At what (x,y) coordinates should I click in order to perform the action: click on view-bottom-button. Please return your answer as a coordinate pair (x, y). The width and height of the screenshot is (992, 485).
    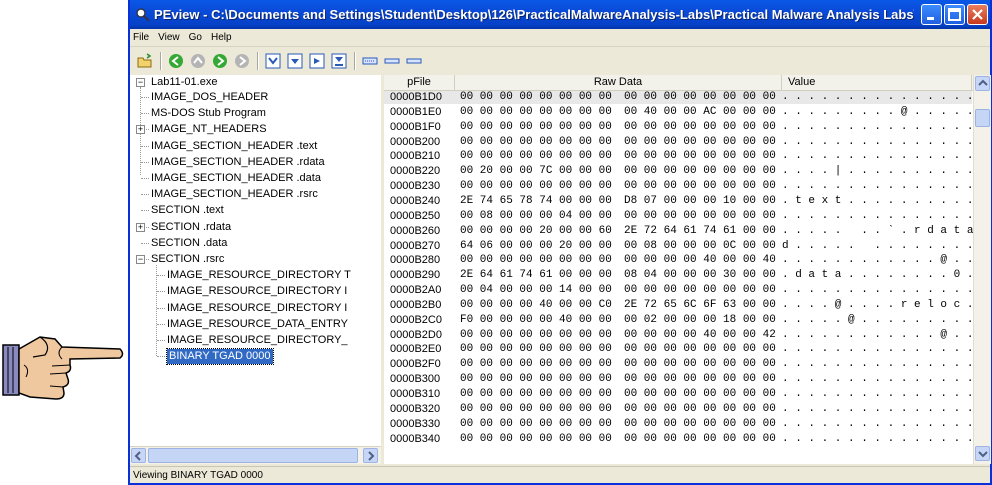
    Looking at the image, I should click on (339, 61).